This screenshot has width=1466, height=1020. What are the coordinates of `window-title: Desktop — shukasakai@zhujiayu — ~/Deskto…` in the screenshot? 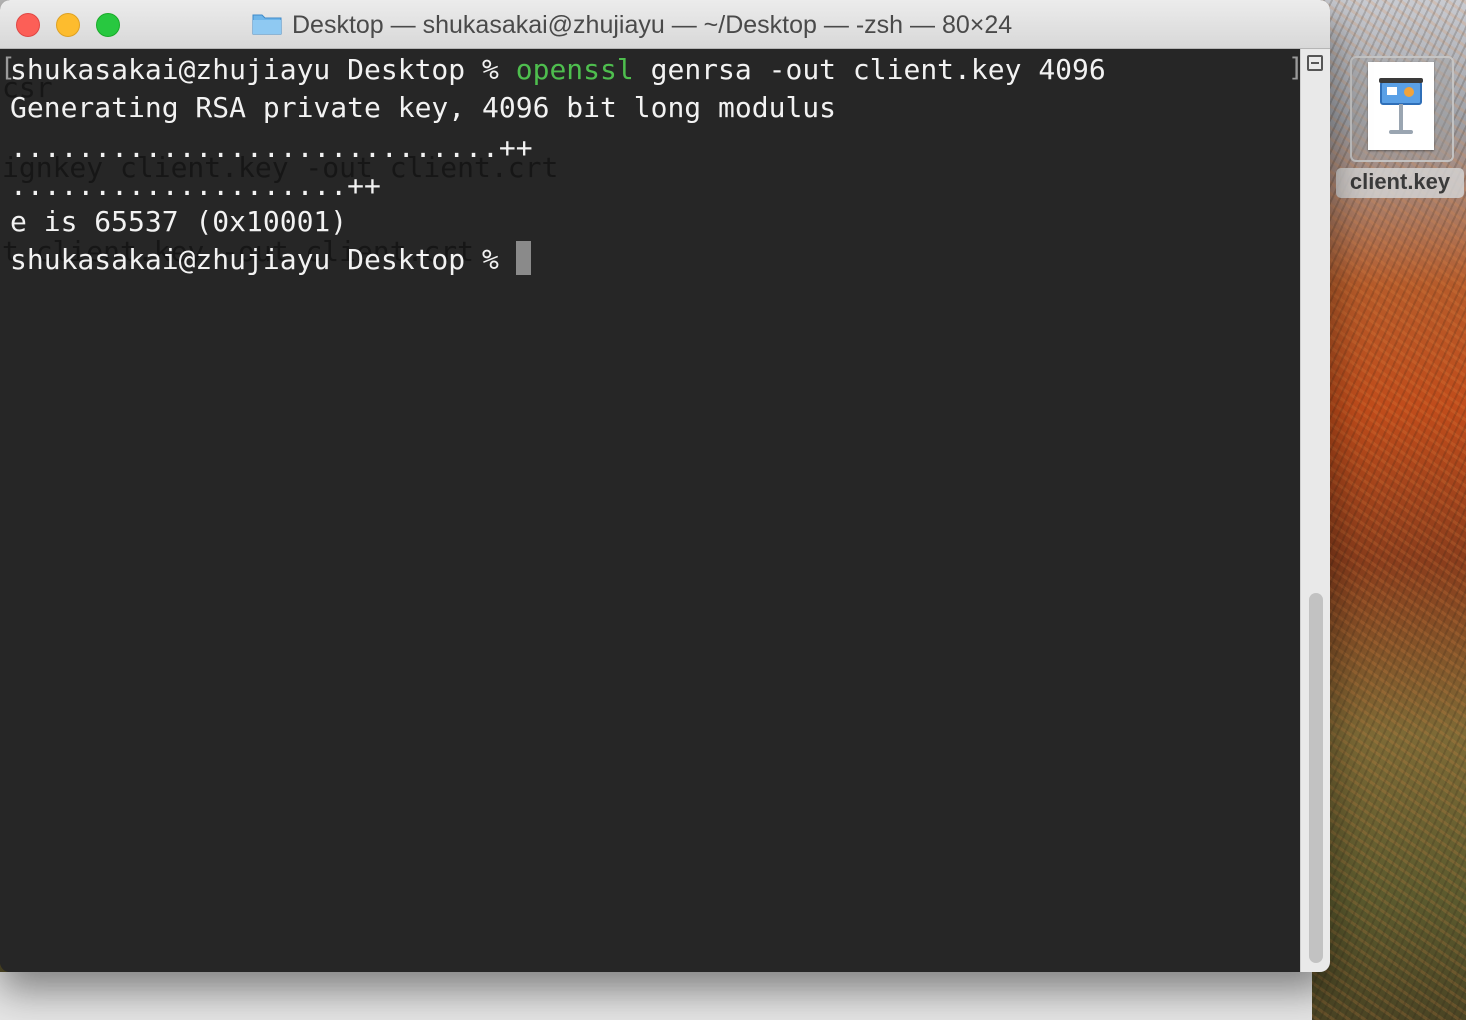 It's located at (652, 24).